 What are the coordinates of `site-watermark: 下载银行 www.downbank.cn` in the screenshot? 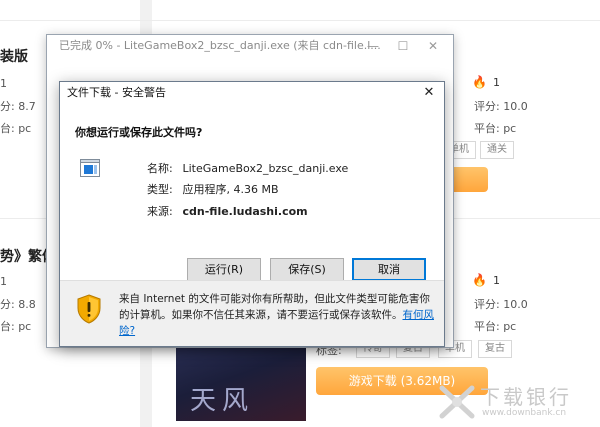 It's located at (516, 403).